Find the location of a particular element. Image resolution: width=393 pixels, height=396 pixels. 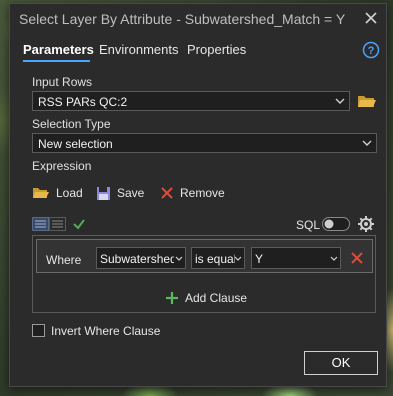

save-label: Save is located at coordinates (131, 193).